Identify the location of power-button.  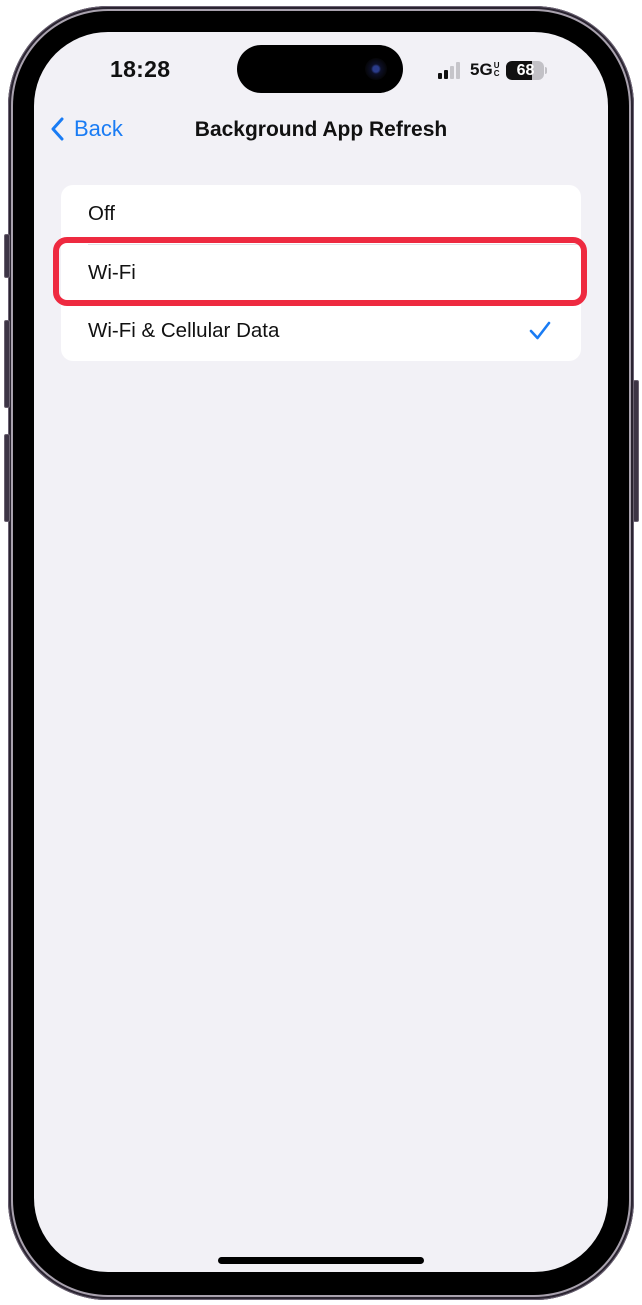
(636, 451).